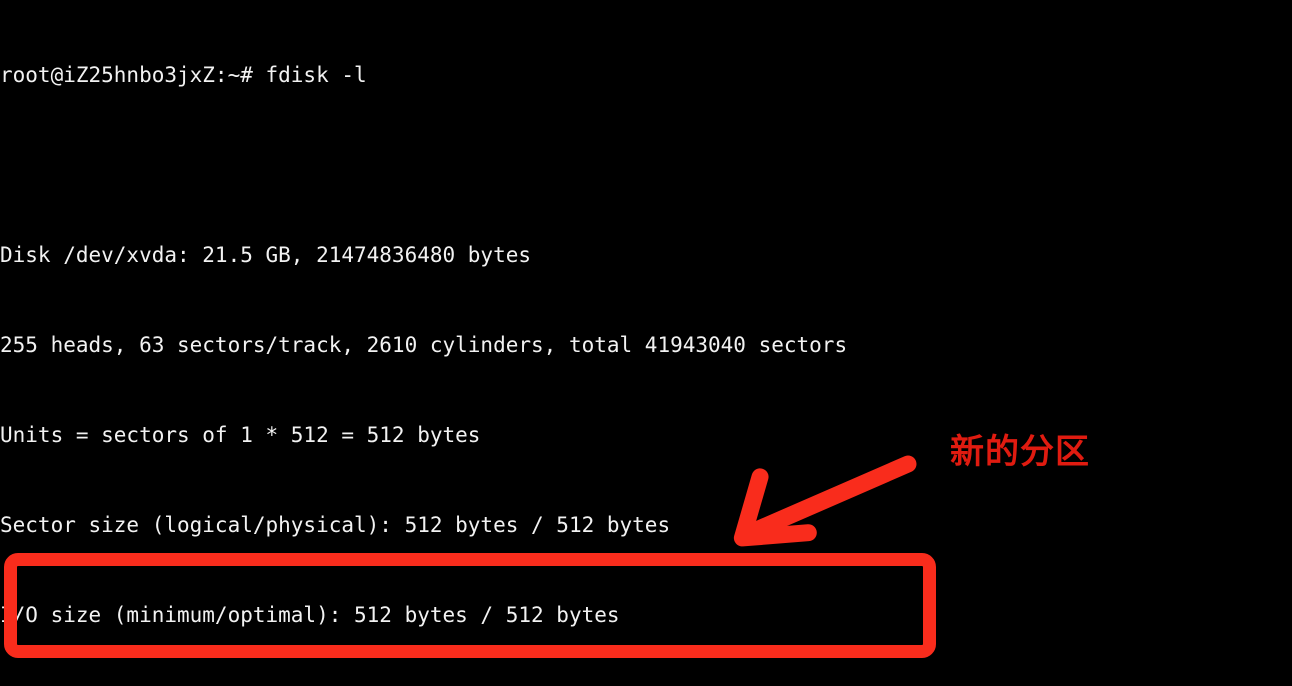 This screenshot has height=686, width=1292. What do you see at coordinates (1020, 452) in the screenshot?
I see `annotation-label: 新的分区` at bounding box center [1020, 452].